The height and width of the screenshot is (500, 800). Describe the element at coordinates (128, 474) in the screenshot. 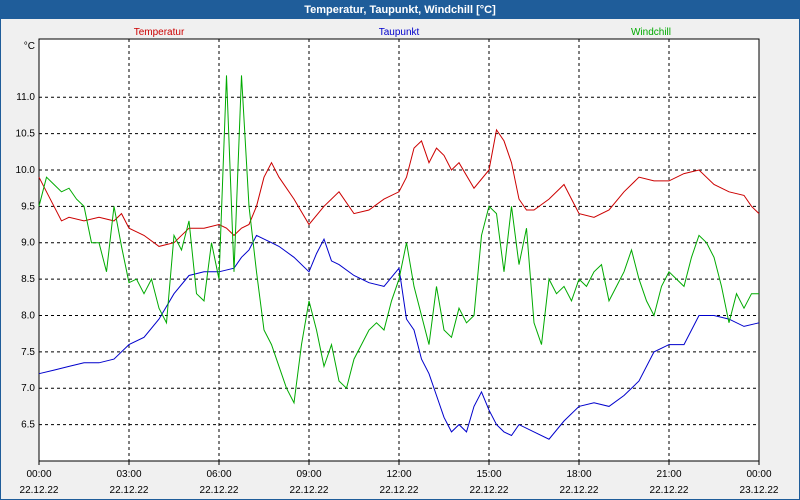

I see `x-tick-time: 03:00` at that location.